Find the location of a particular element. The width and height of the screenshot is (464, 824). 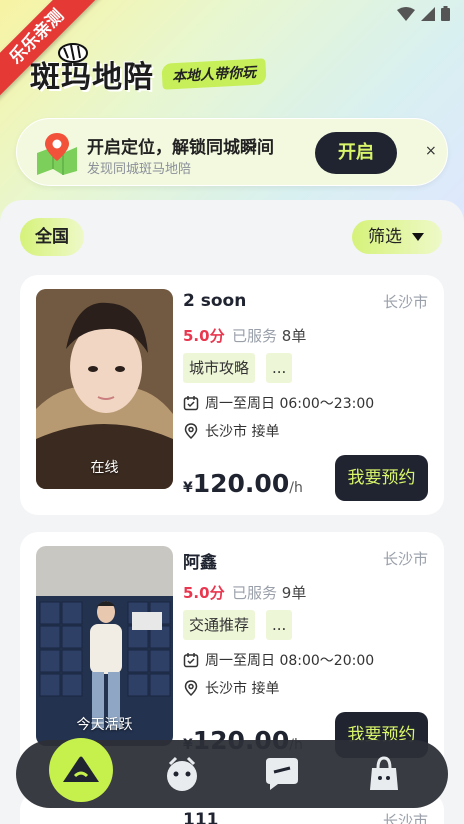

service-tag: 城市攻略 is located at coordinates (219, 368).